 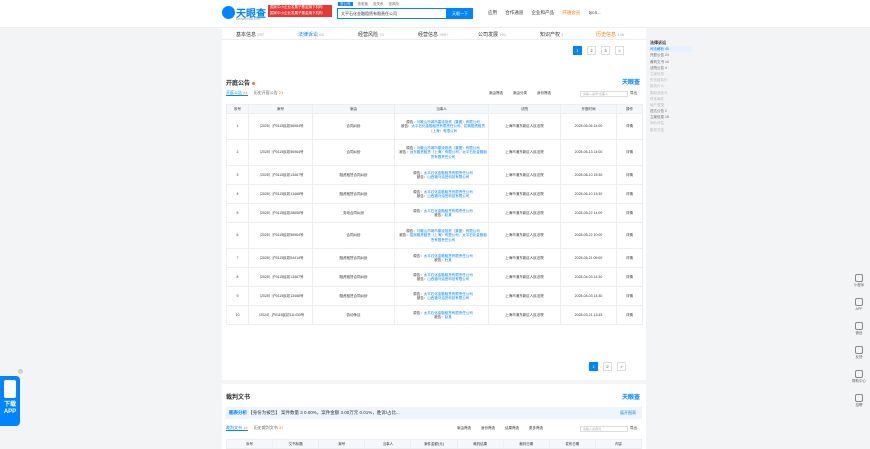 What do you see at coordinates (492, 34) in the screenshot?
I see `tab-development: 公司发展 191` at bounding box center [492, 34].